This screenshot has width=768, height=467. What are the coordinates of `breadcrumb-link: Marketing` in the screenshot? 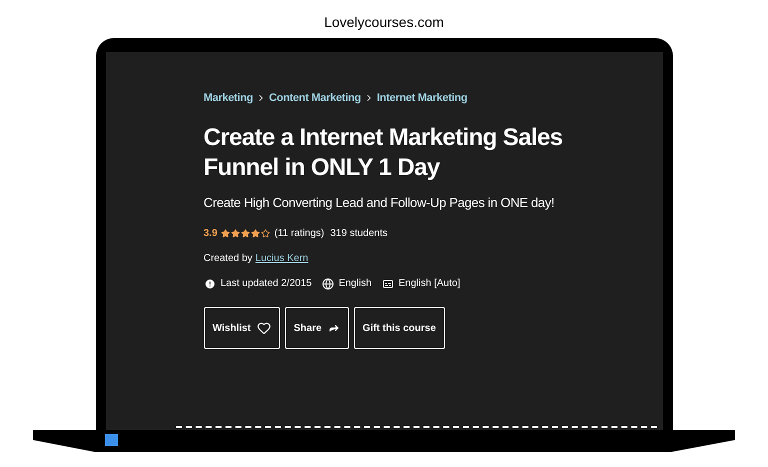 It's located at (228, 98).